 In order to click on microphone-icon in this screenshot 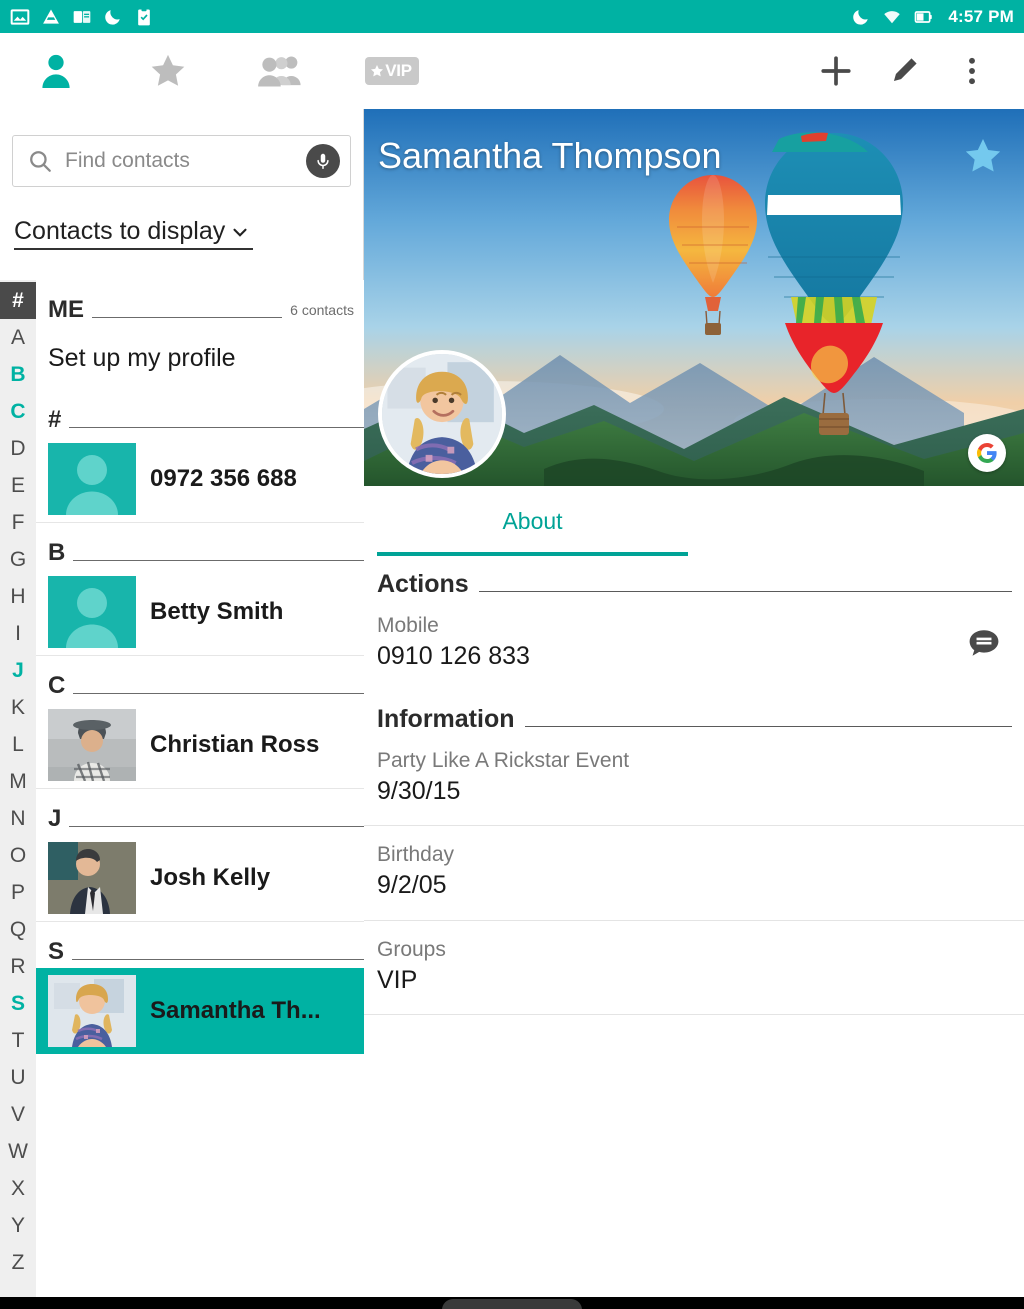, I will do `click(323, 161)`.